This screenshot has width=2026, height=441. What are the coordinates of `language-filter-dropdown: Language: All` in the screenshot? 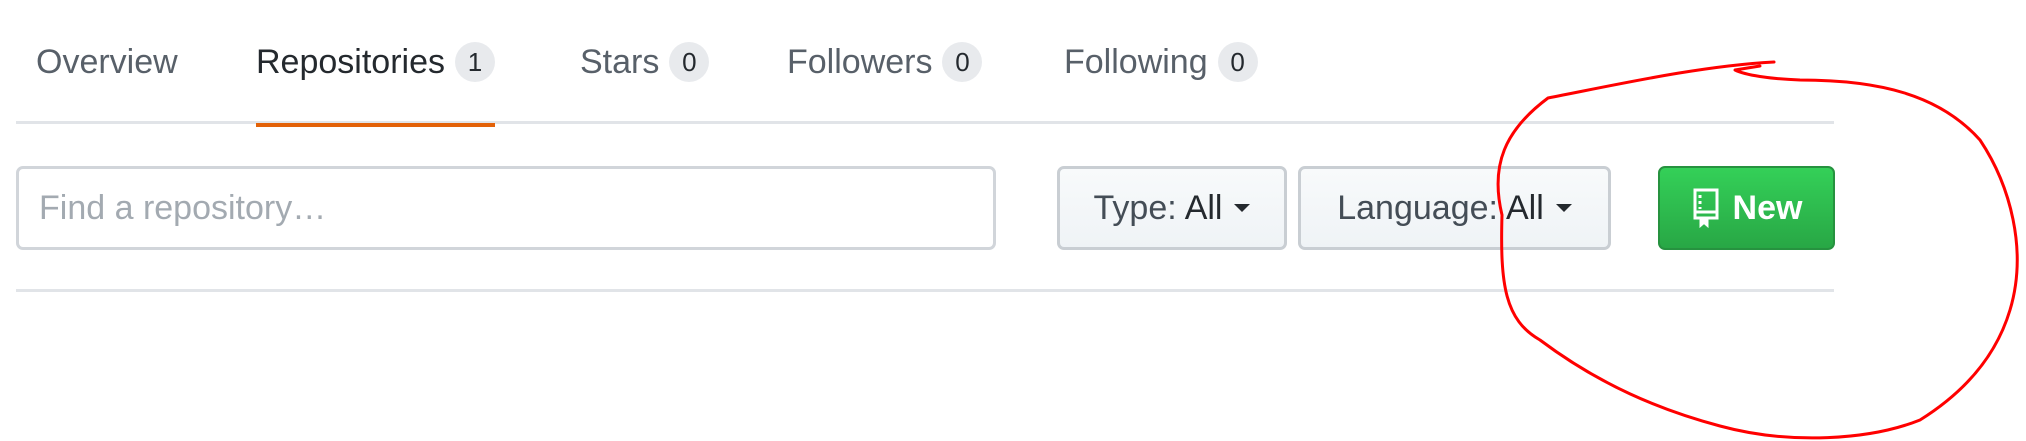 It's located at (1454, 208).